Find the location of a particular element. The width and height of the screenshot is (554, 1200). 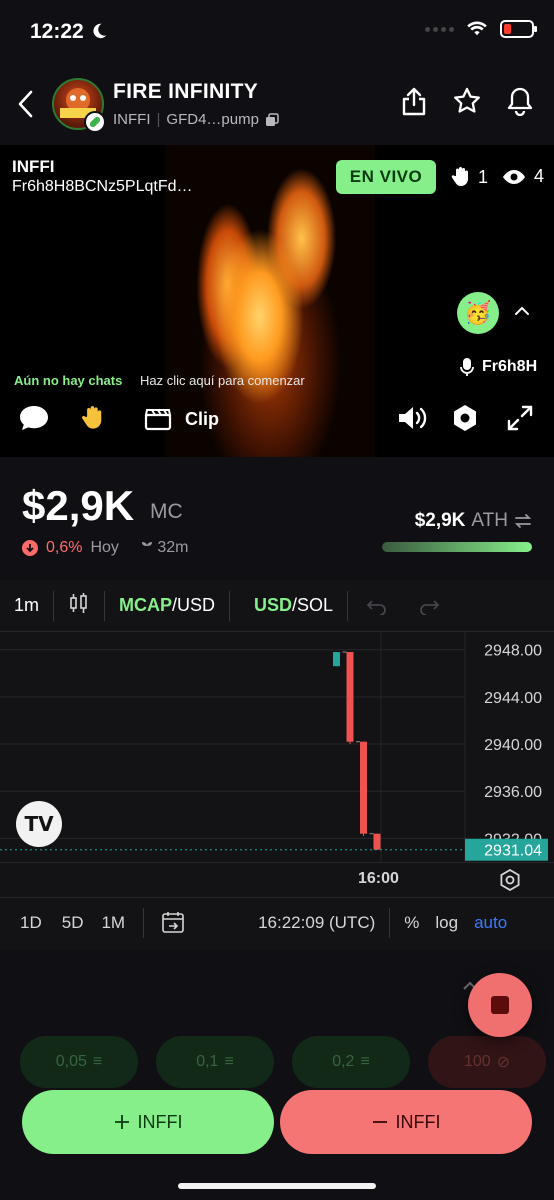

percent-circle-icon: ⊘ is located at coordinates (503, 1062).